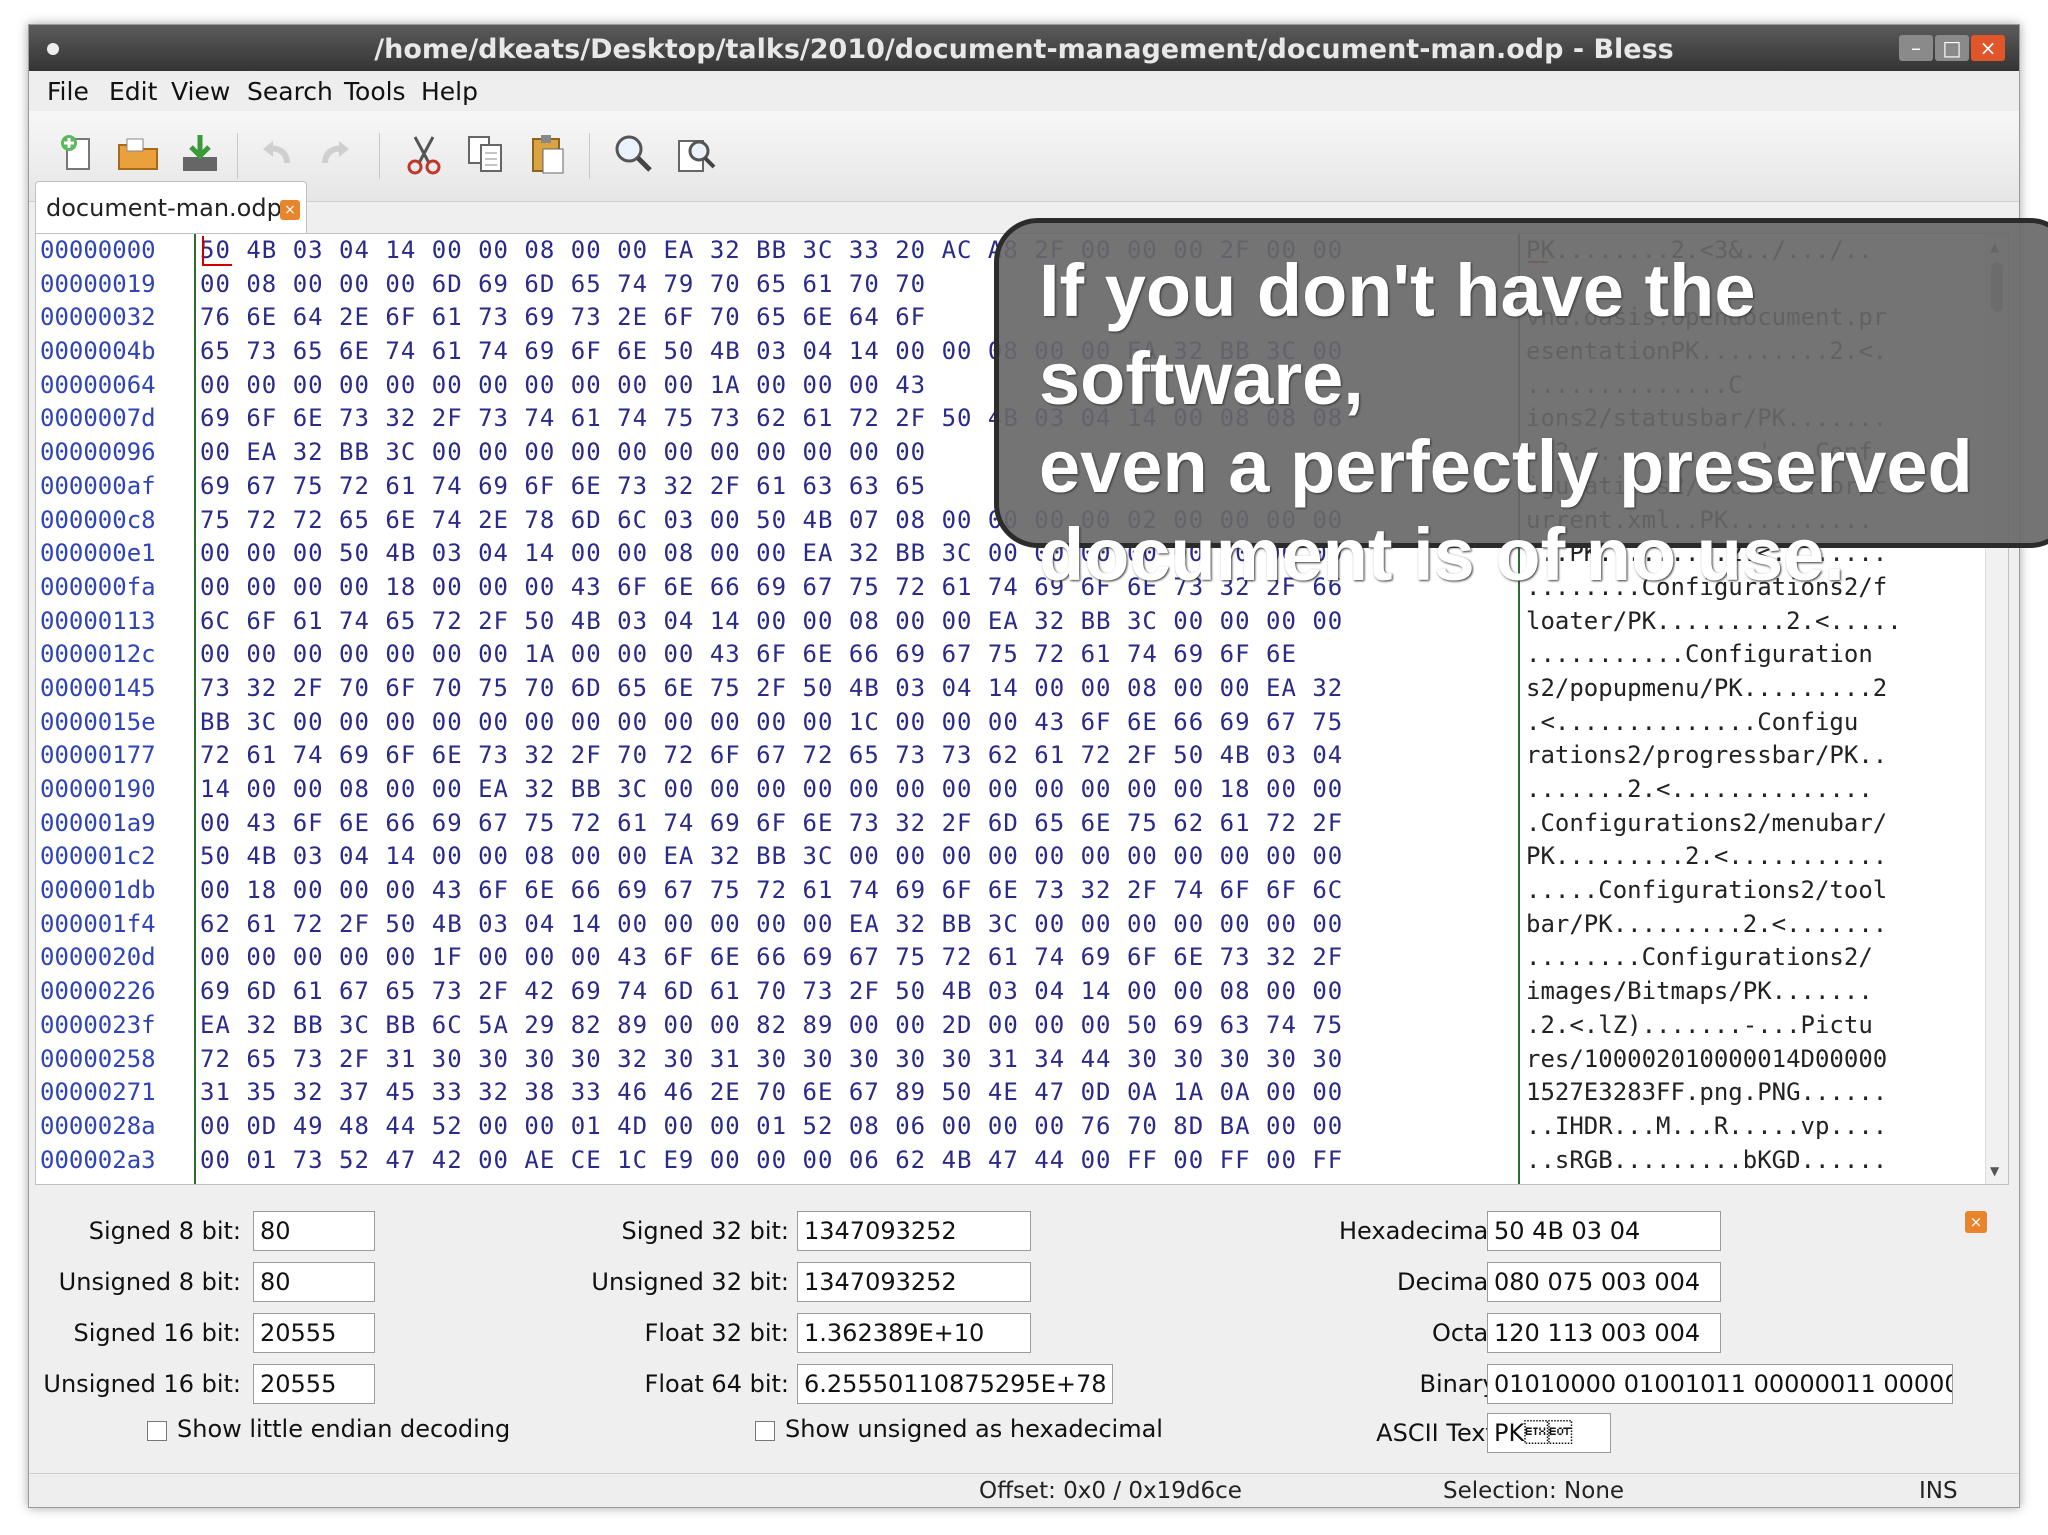  What do you see at coordinates (1756, 1060) in the screenshot?
I see `ascii-row: res/100002010000014D00000` at bounding box center [1756, 1060].